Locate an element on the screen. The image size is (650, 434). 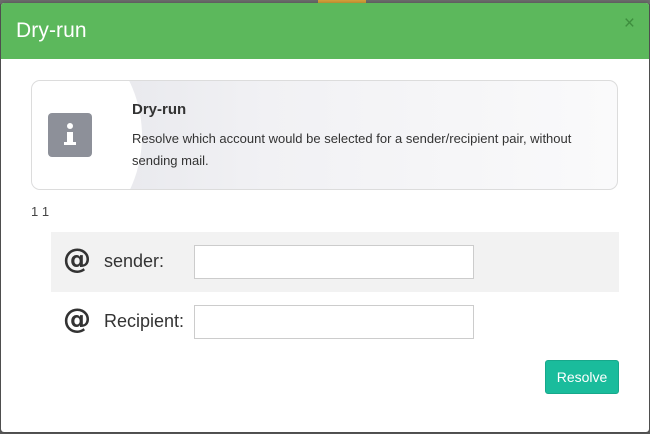
recipient-input is located at coordinates (334, 322).